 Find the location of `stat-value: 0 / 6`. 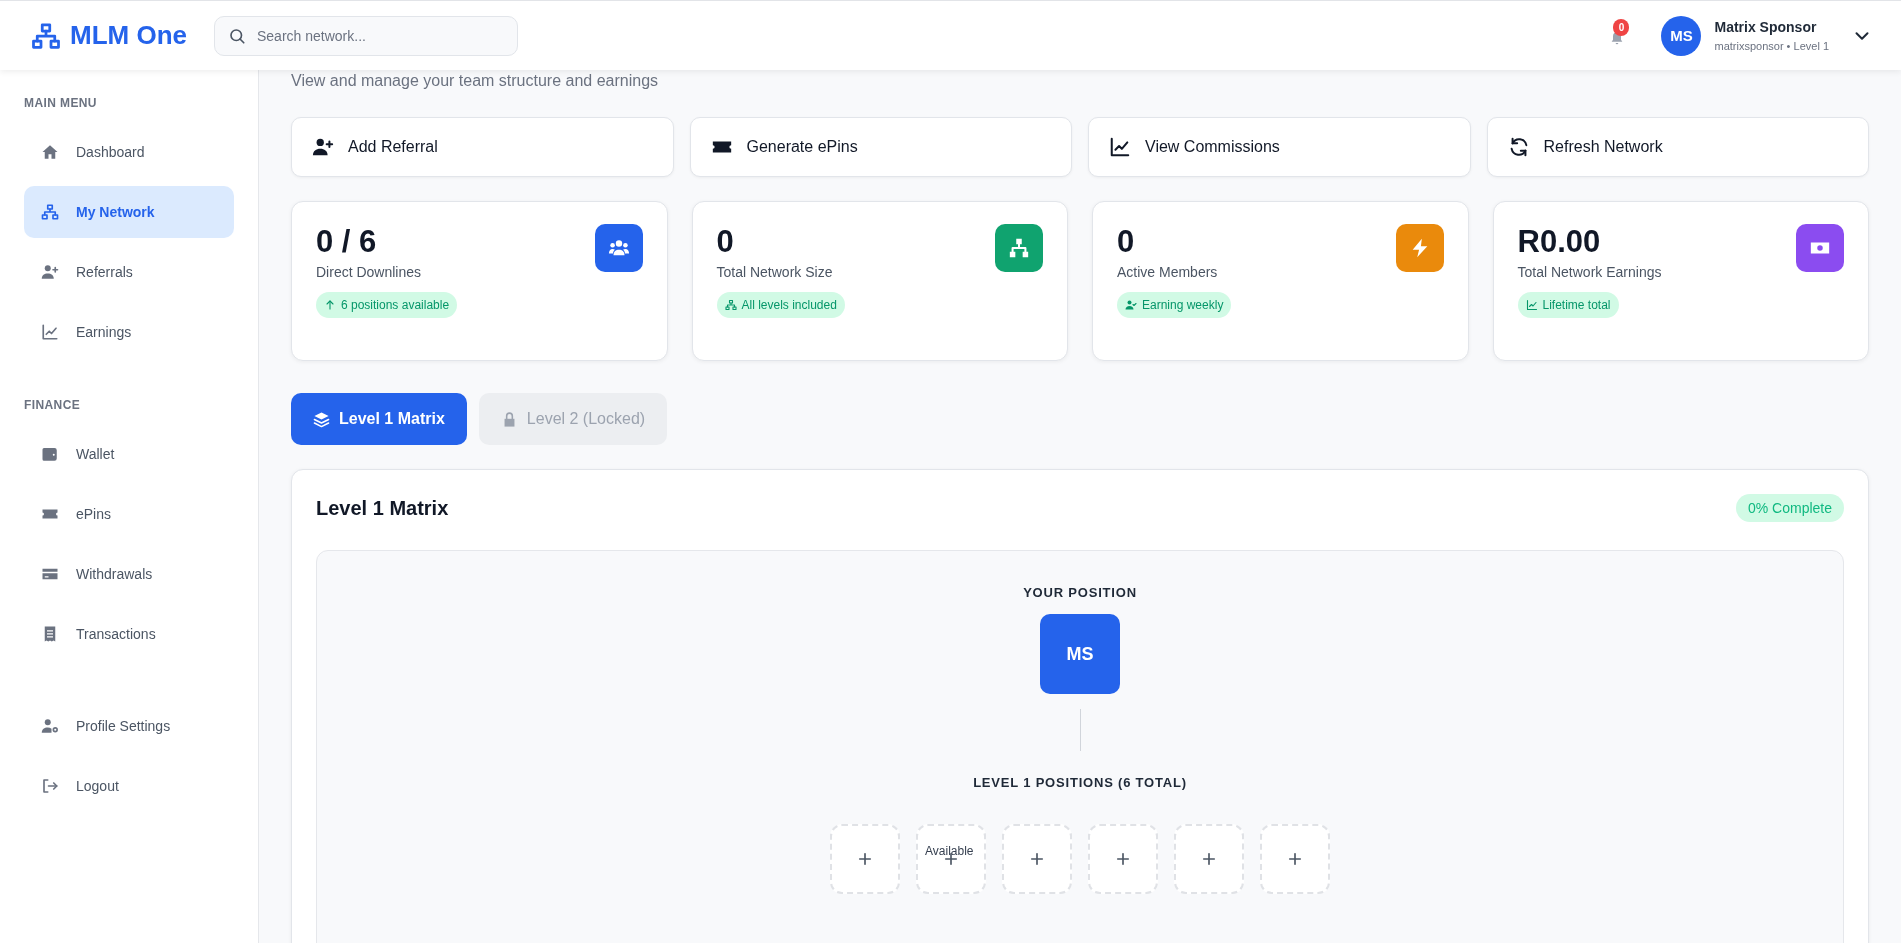

stat-value: 0 / 6 is located at coordinates (347, 242).